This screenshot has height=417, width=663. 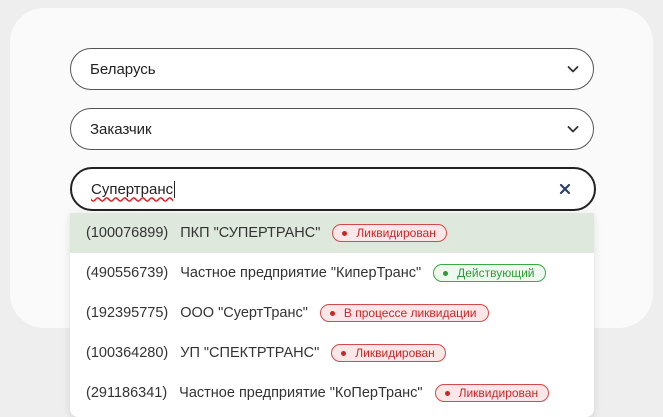 I want to click on role-select: Заказчик, so click(x=332, y=129).